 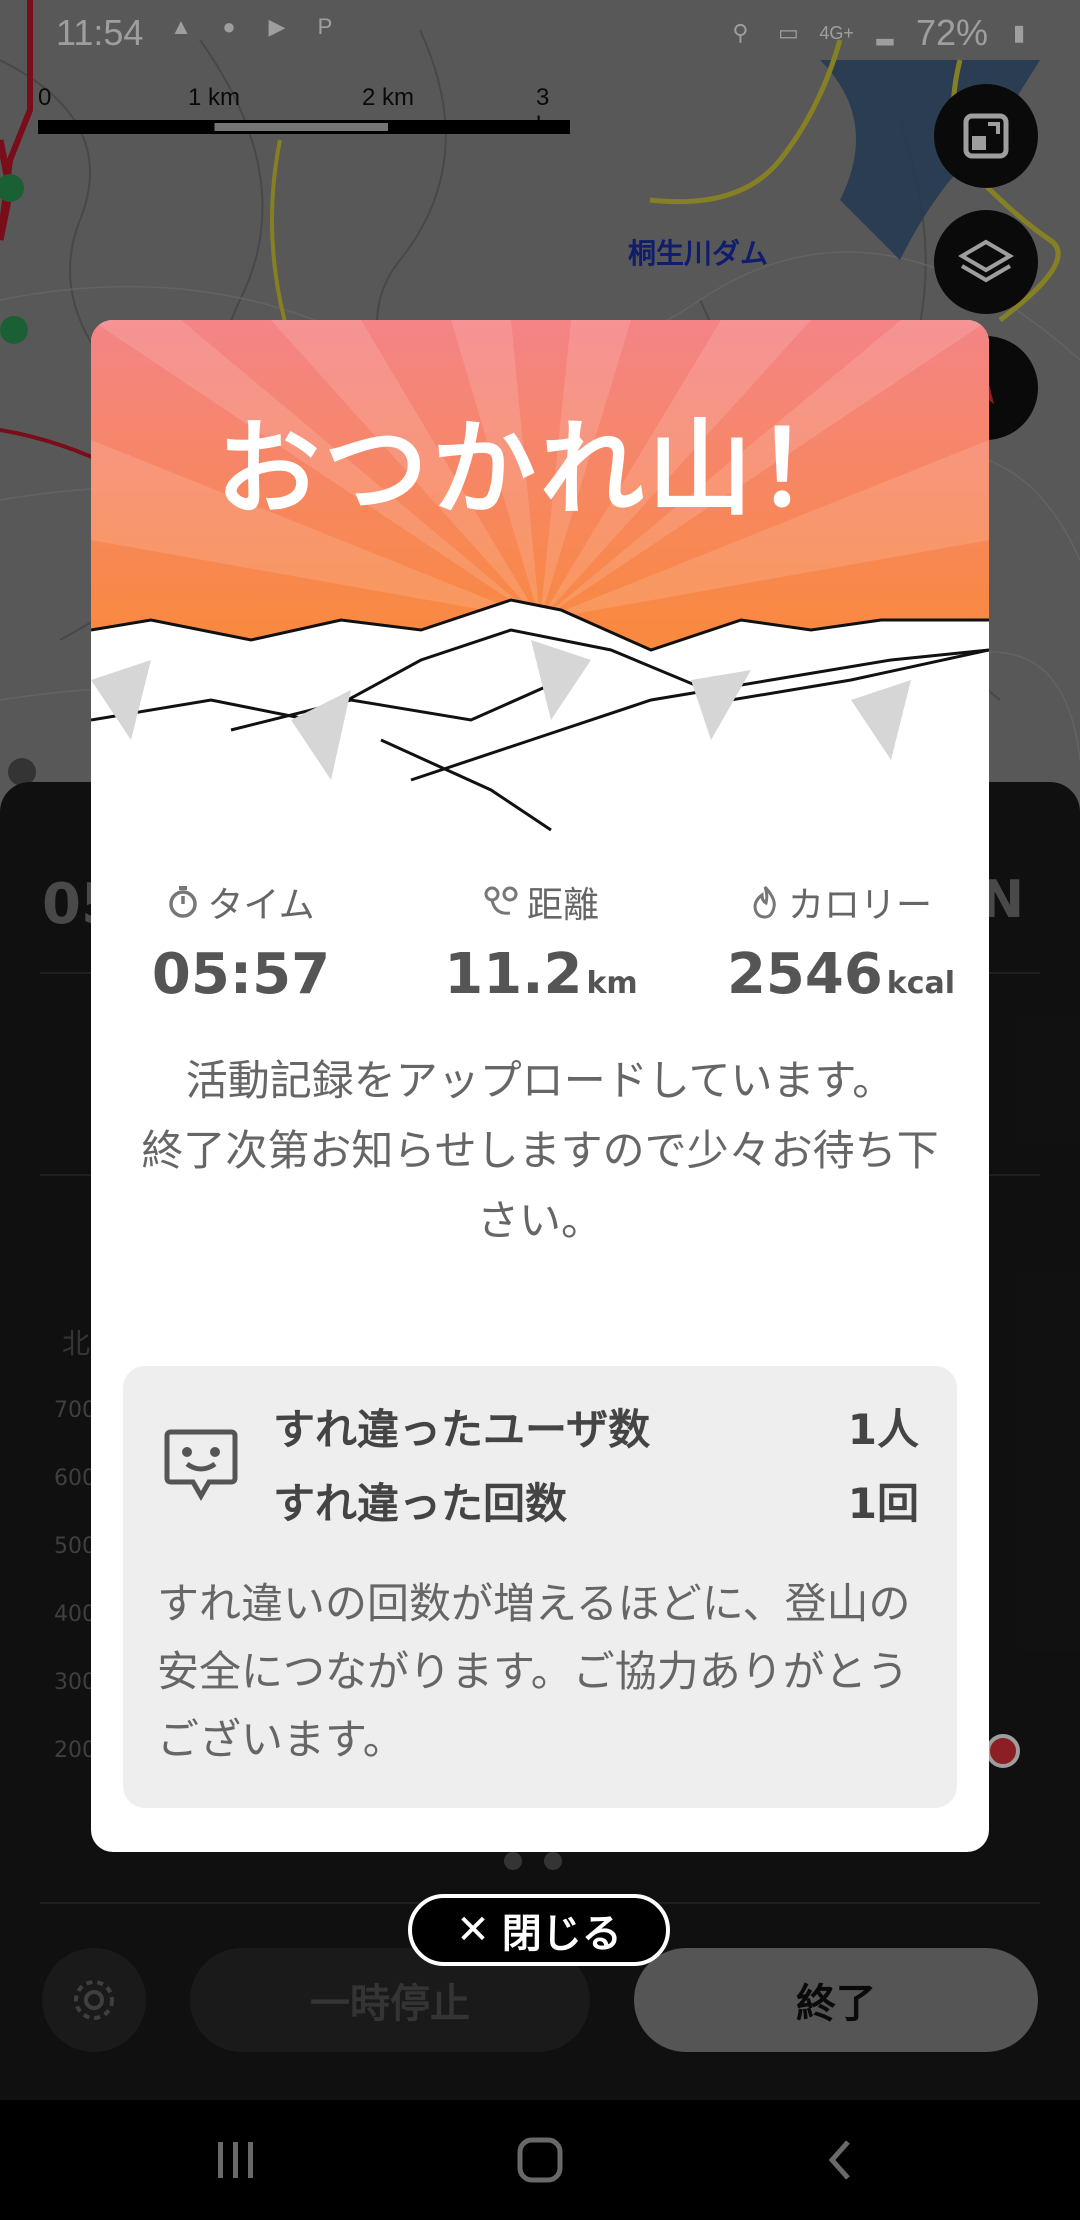 I want to click on upload-message-line-2: 終了次第お知らせしますので少々お待ち下さい。, so click(x=540, y=1185).